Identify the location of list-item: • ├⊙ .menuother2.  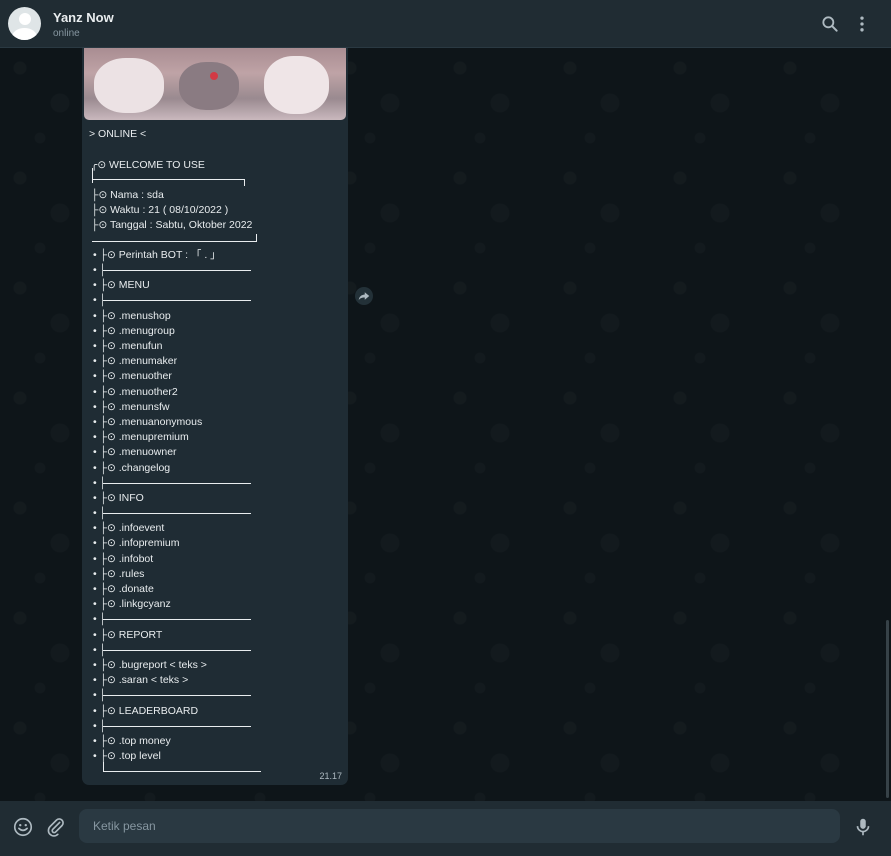
(135, 392).